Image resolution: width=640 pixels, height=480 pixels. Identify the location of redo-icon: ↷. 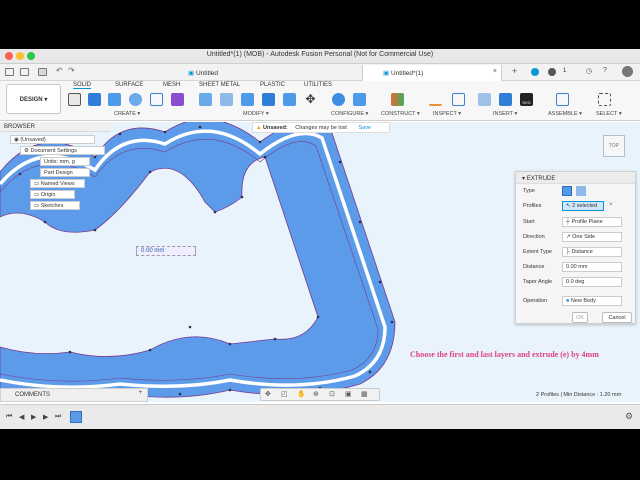
(71, 70).